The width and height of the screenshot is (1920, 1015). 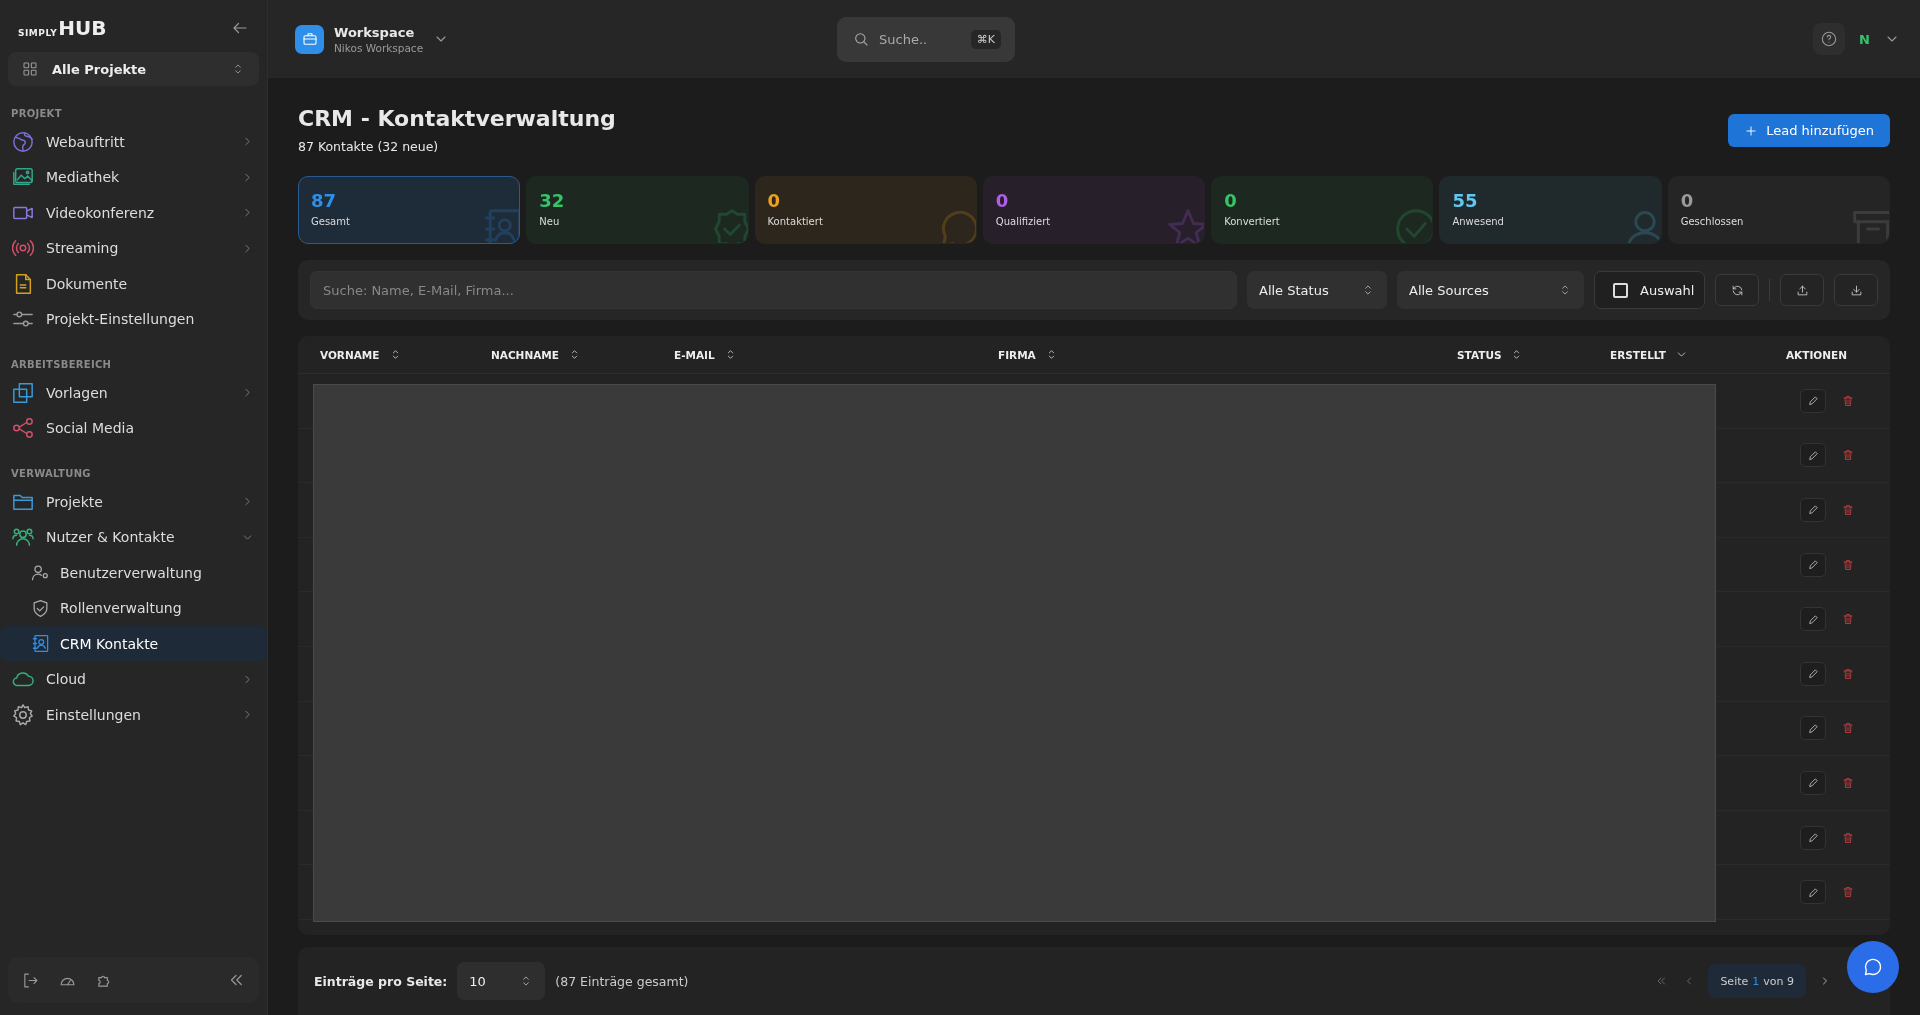 What do you see at coordinates (1661, 981) in the screenshot?
I see `double-chevron-left-icon` at bounding box center [1661, 981].